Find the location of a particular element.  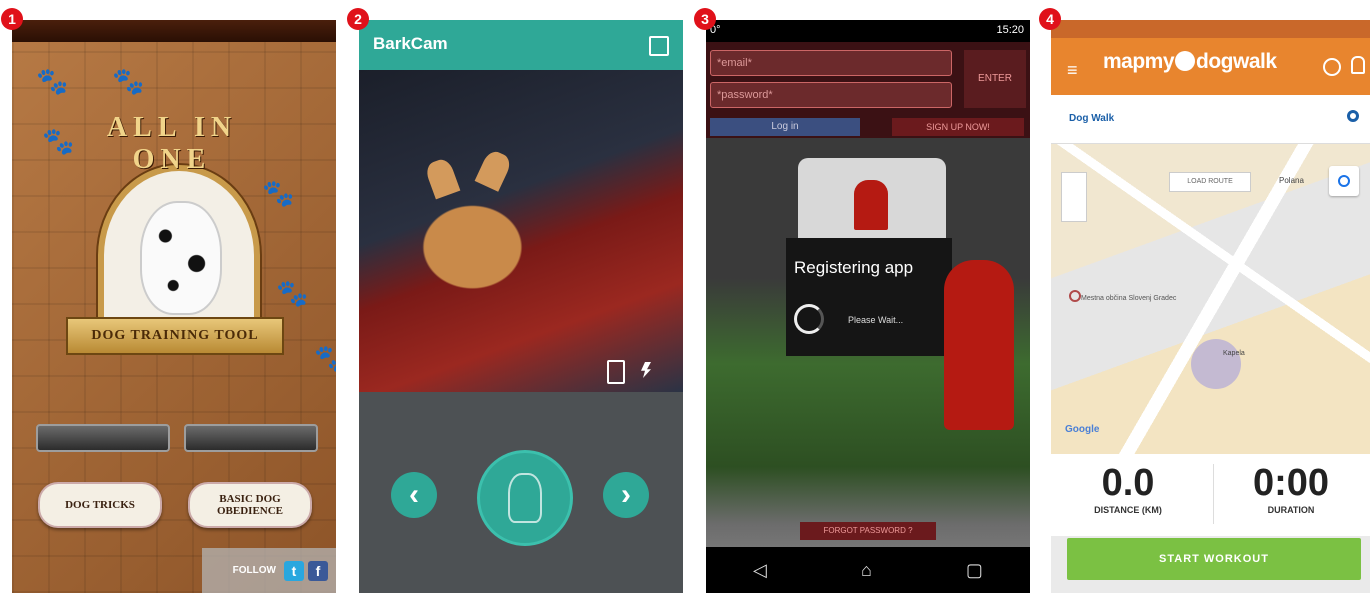

location-icon is located at coordinates (1344, 181).